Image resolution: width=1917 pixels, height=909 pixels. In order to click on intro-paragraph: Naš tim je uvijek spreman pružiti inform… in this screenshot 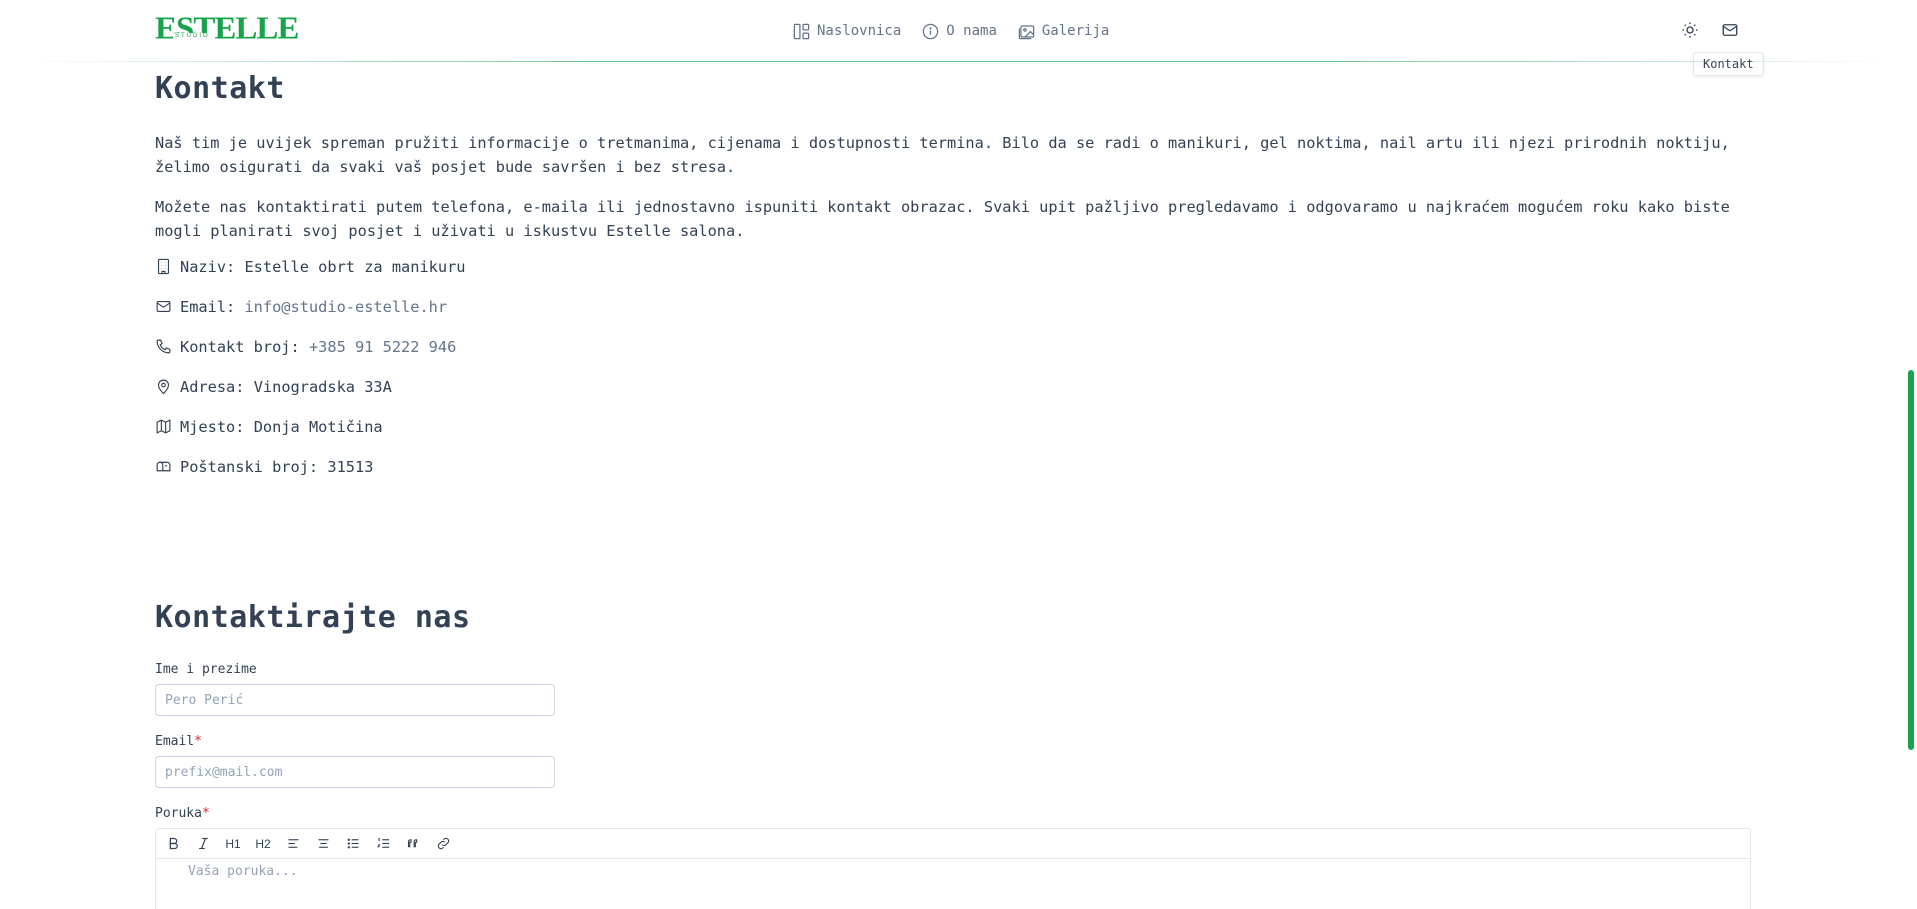, I will do `click(942, 155)`.